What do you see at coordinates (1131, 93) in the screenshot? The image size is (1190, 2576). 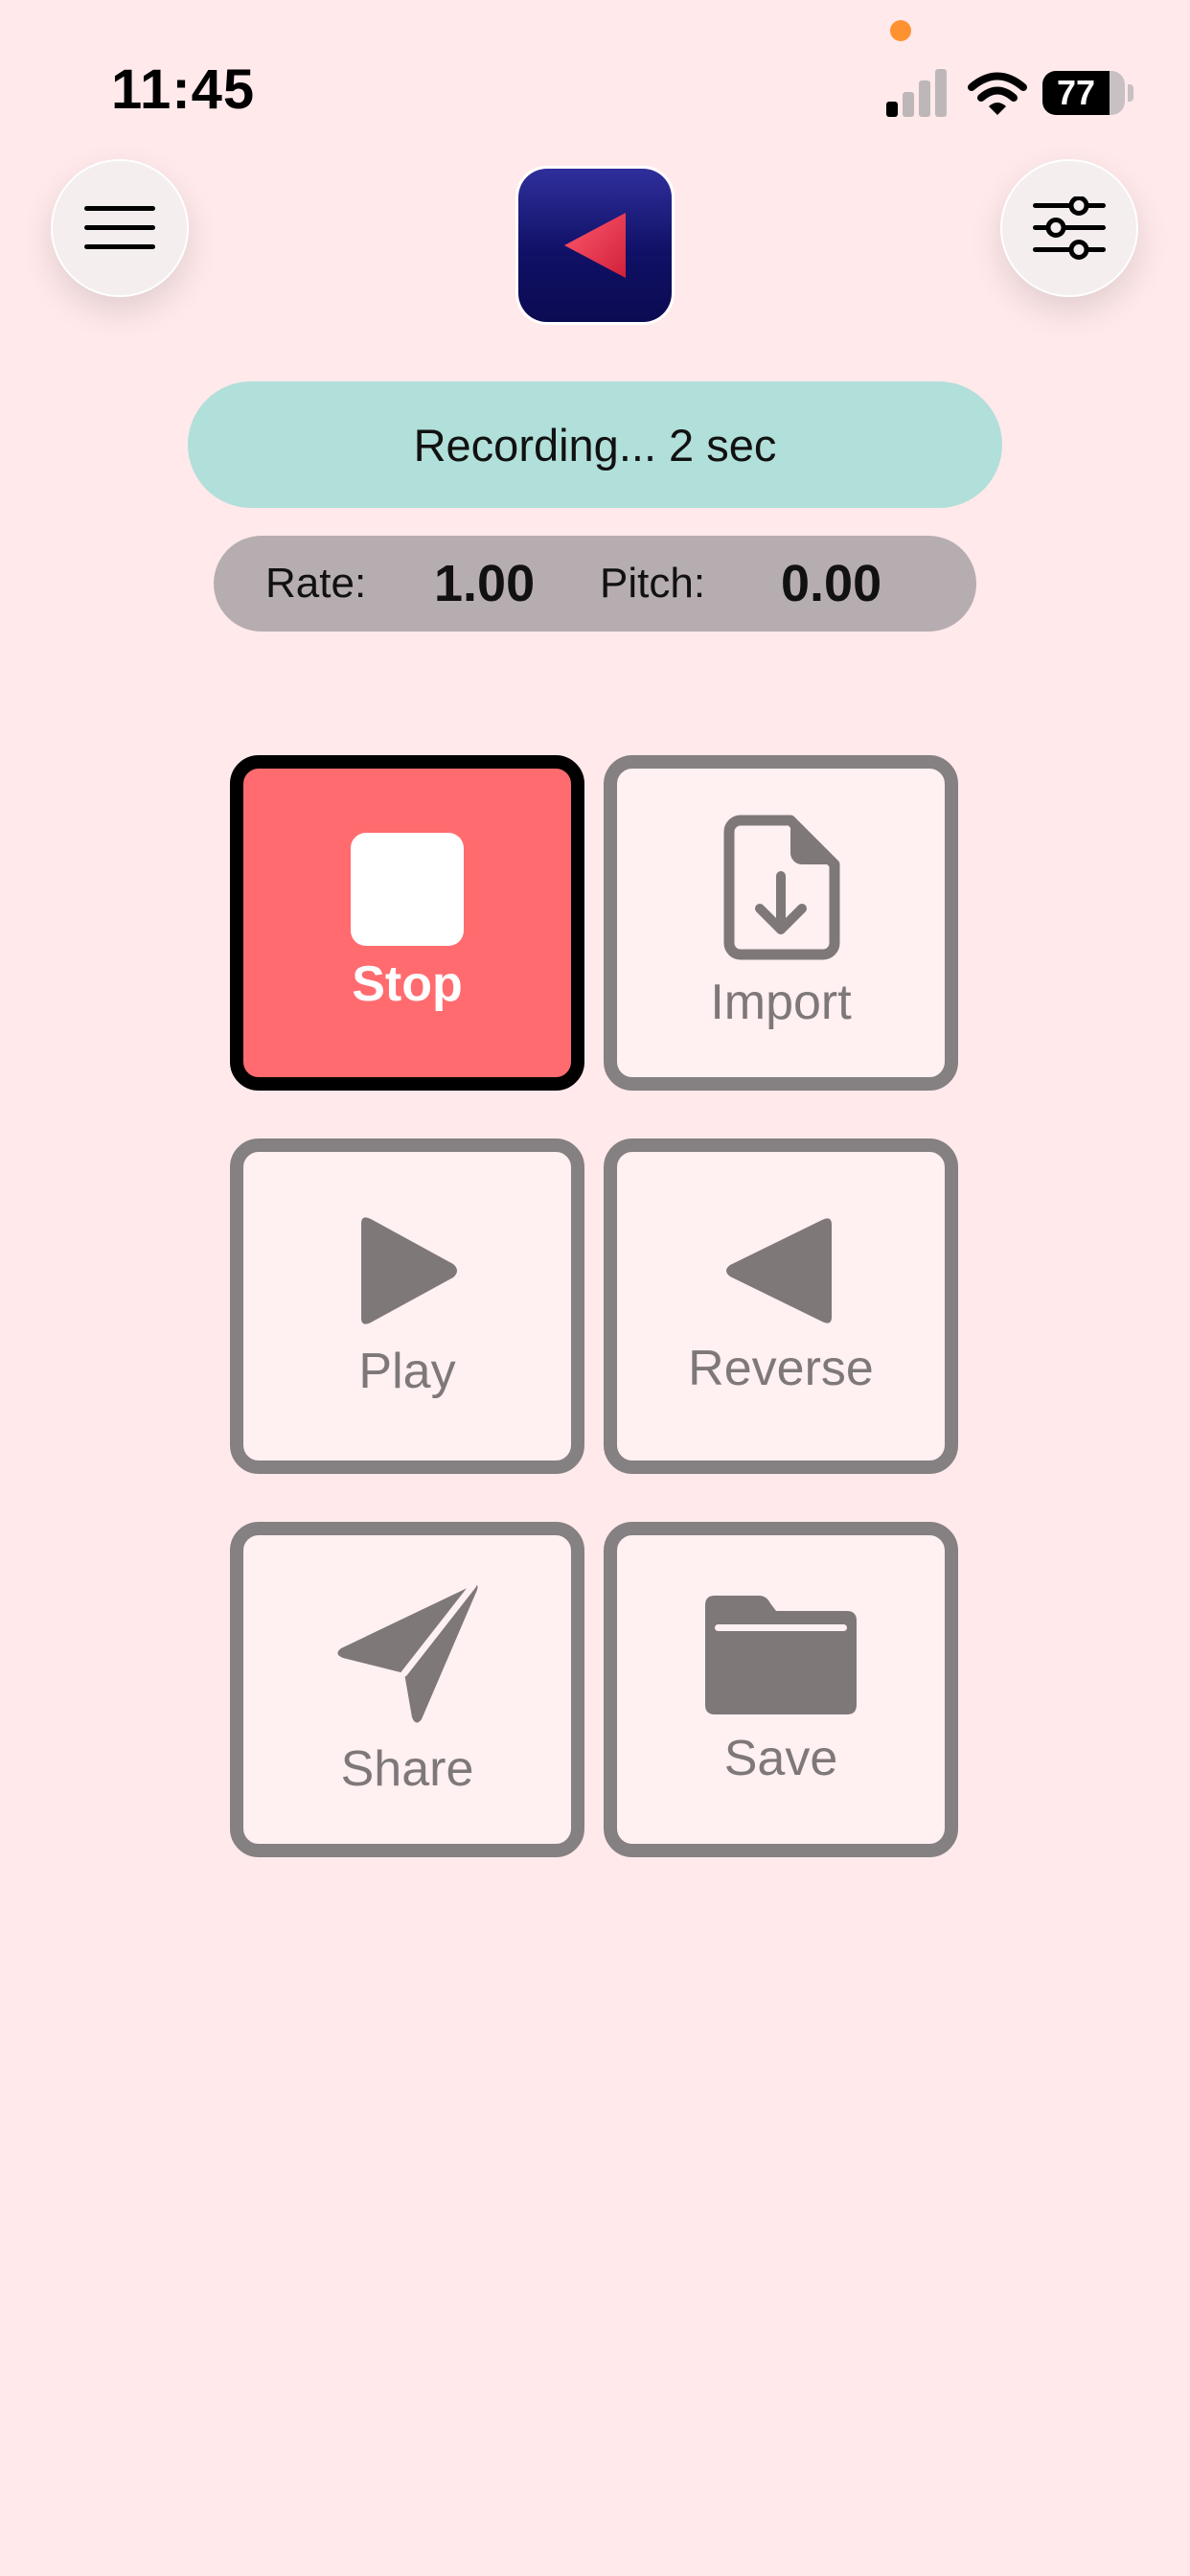 I see `battery-cap` at bounding box center [1131, 93].